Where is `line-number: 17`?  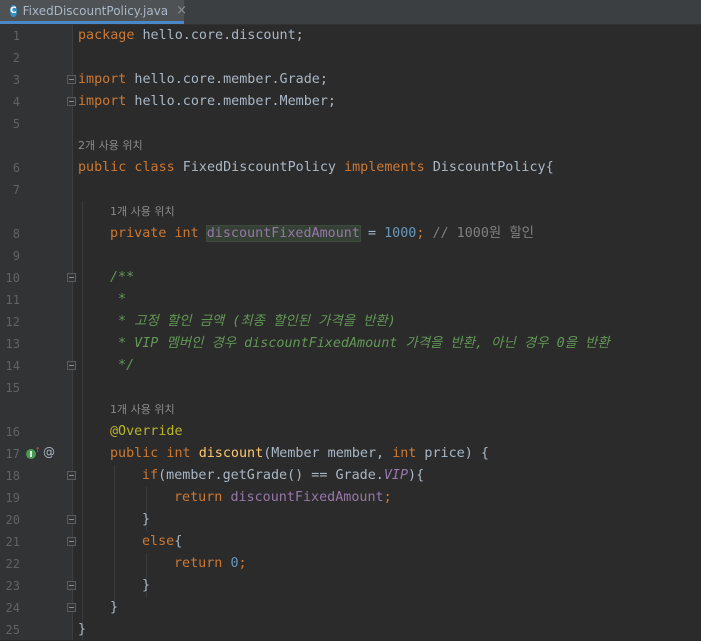 line-number: 17 is located at coordinates (12, 454).